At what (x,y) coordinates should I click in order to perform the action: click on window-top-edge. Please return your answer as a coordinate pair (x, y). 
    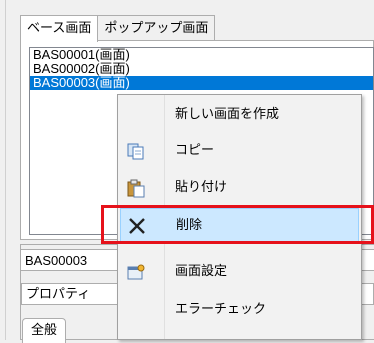
    Looking at the image, I should click on (187, 3).